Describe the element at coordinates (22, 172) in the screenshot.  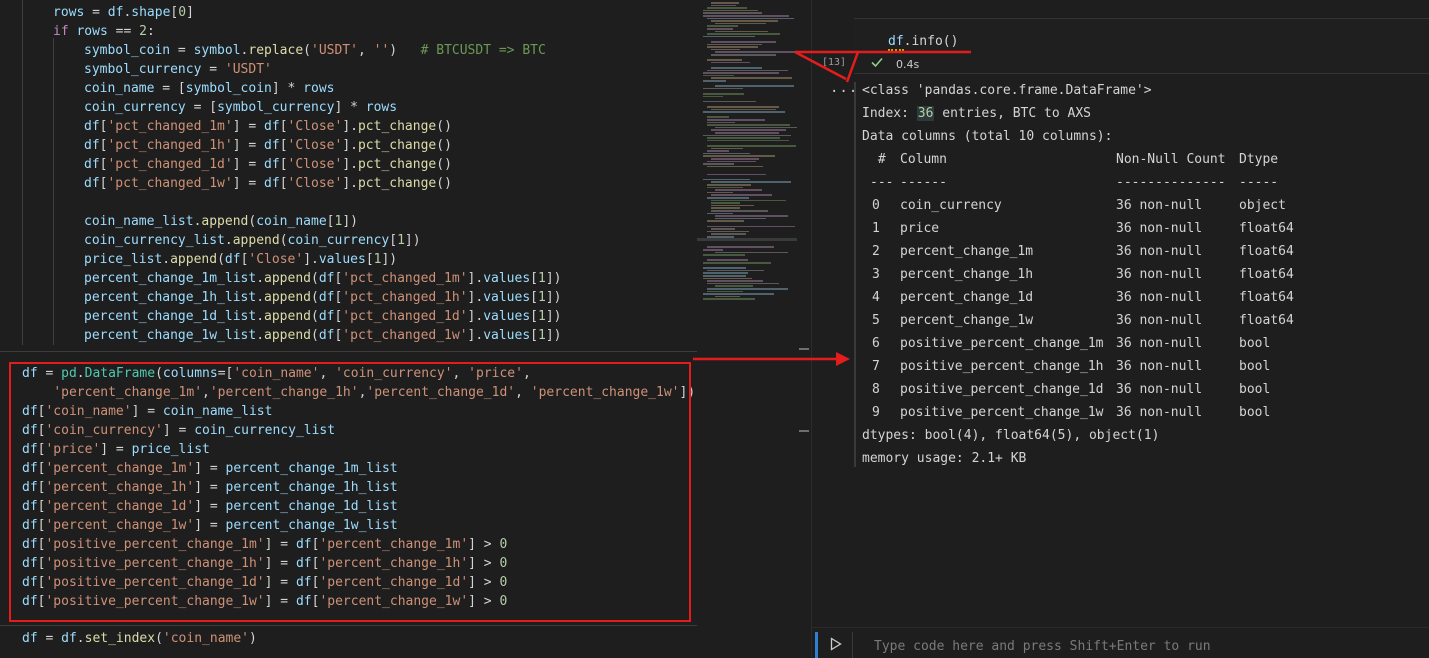
I see `indent-guide` at that location.